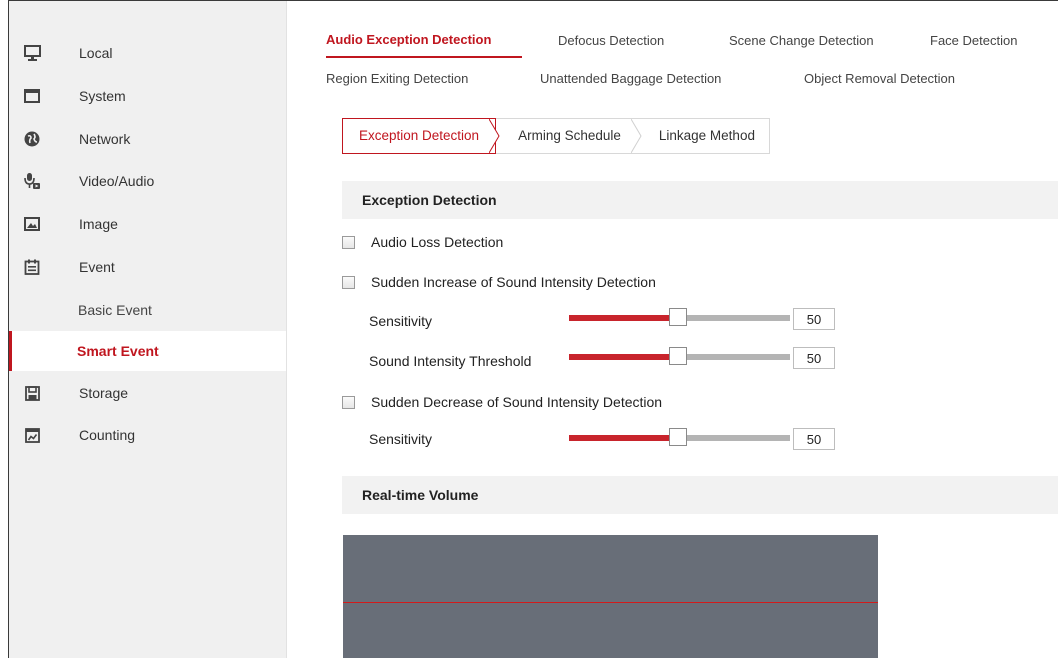 The image size is (1058, 658). What do you see at coordinates (973, 40) in the screenshot?
I see `tab-face-detection: Face Detection` at bounding box center [973, 40].